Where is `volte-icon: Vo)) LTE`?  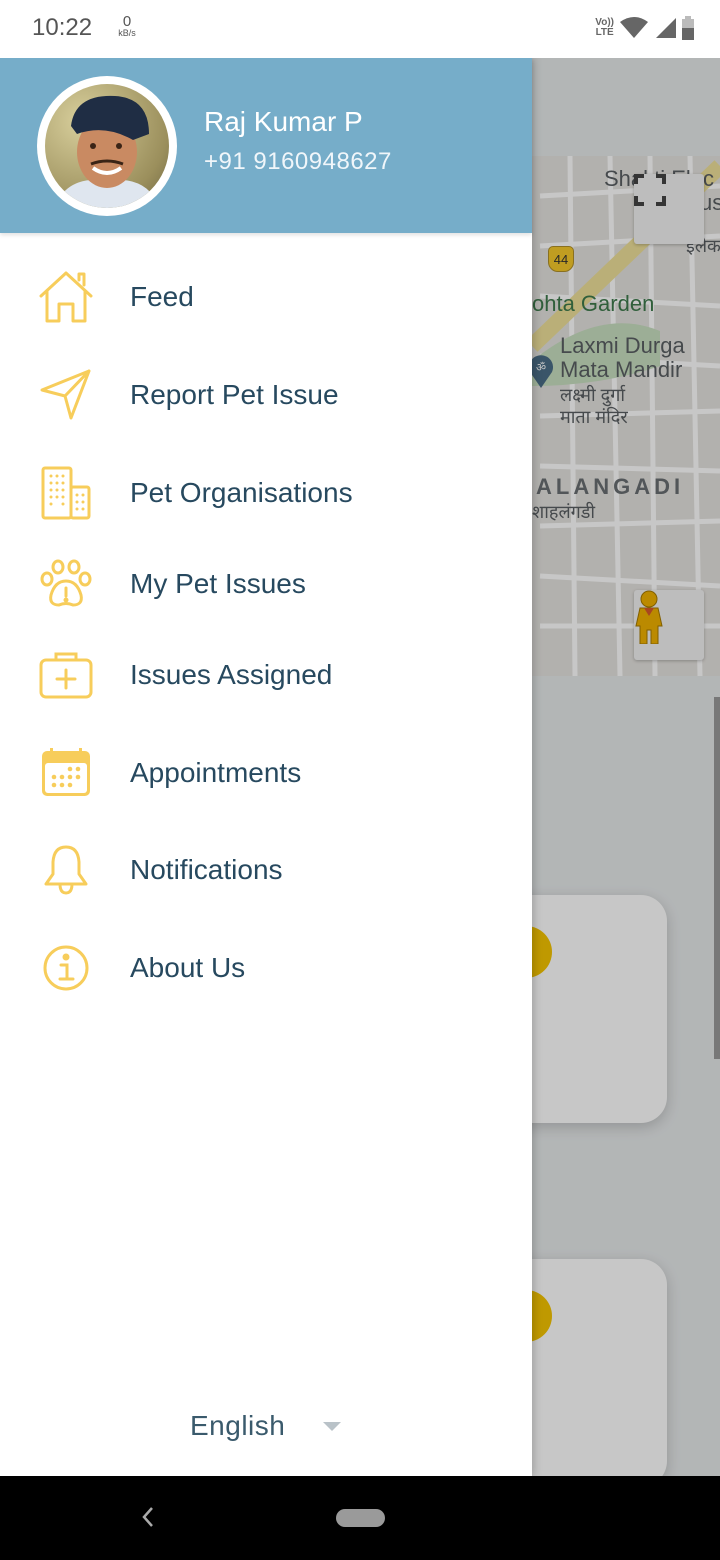 volte-icon: Vo)) LTE is located at coordinates (604, 28).